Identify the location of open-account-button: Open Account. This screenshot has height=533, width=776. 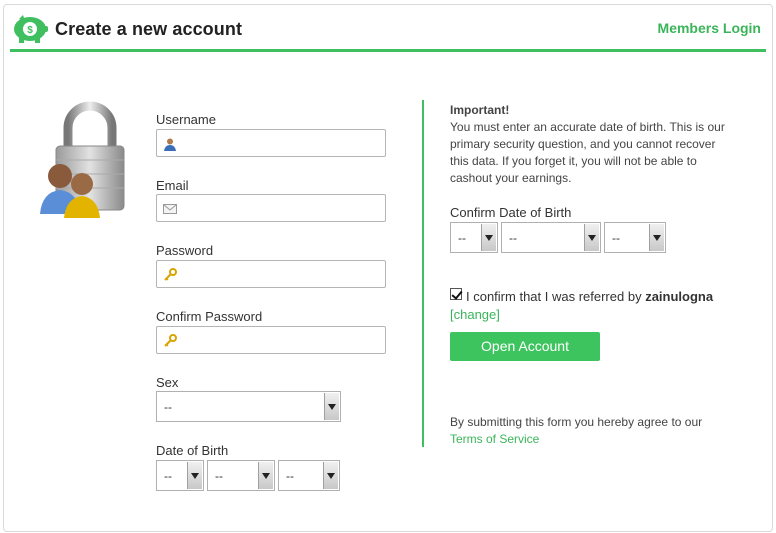
(525, 346).